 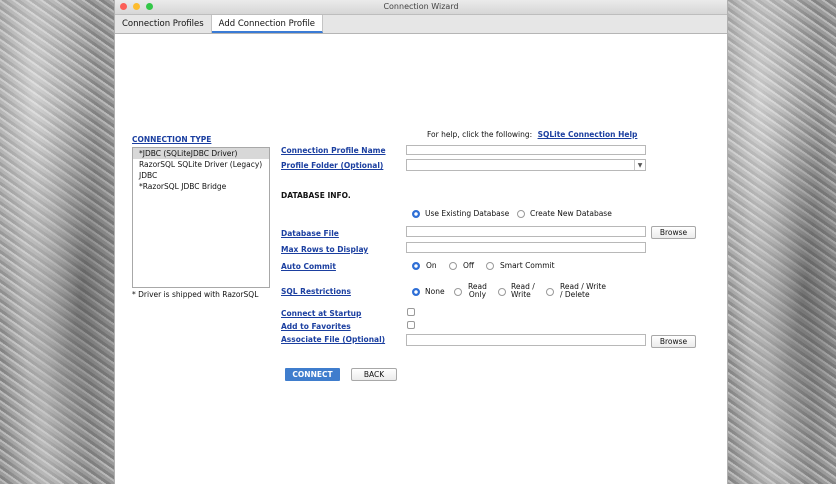 I want to click on window-controls, so click(x=136, y=6).